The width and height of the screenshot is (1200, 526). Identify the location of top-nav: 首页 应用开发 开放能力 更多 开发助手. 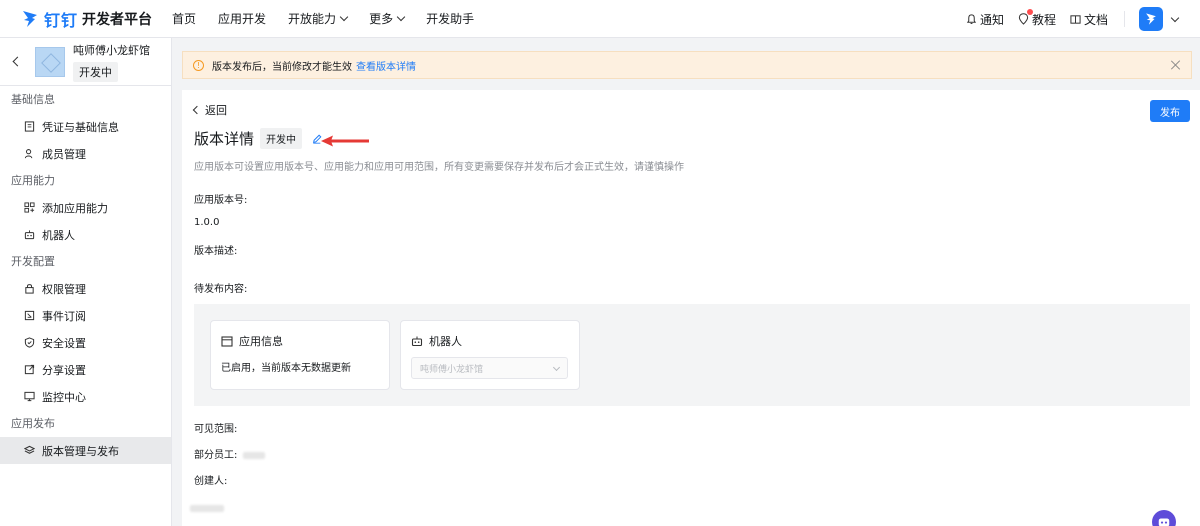
(334, 18).